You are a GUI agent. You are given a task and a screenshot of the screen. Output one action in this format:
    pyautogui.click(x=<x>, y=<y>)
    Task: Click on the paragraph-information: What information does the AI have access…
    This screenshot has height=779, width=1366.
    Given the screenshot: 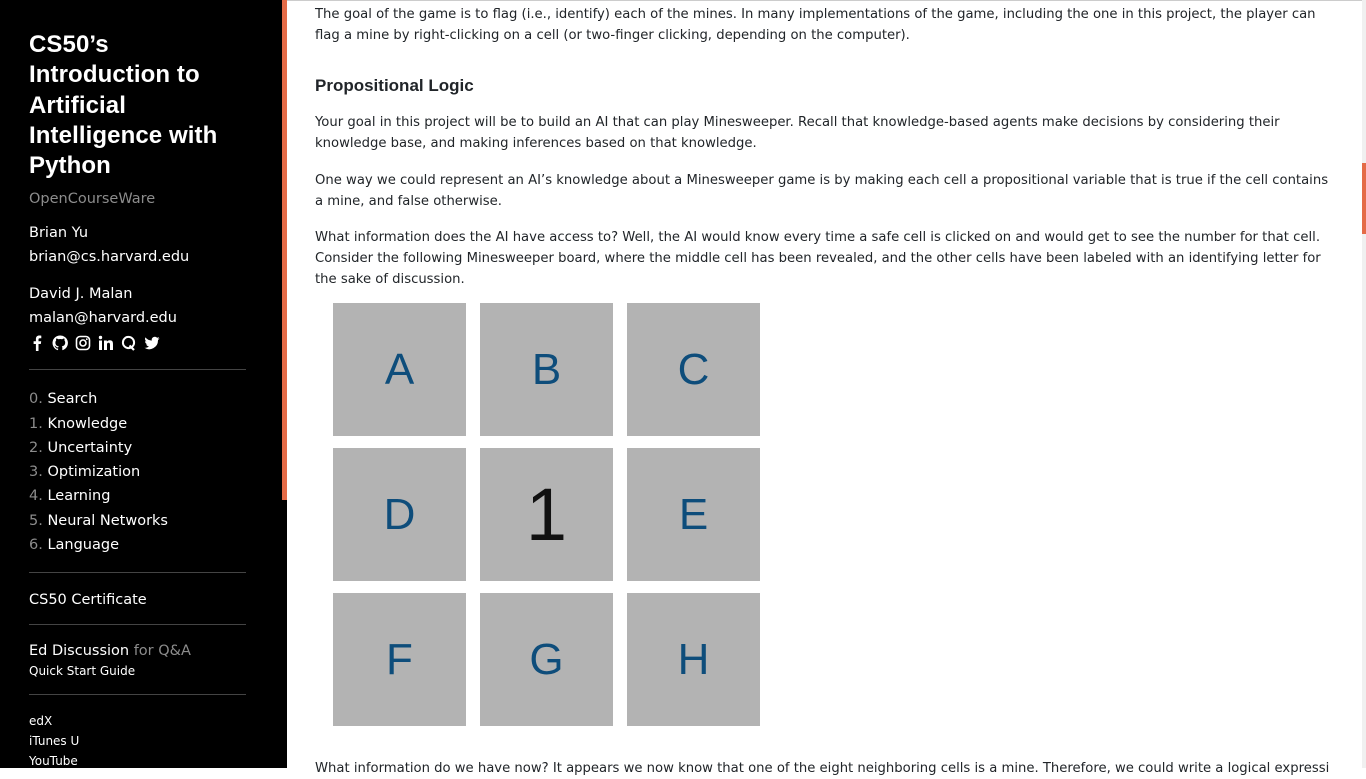 What is the action you would take?
    pyautogui.click(x=818, y=259)
    